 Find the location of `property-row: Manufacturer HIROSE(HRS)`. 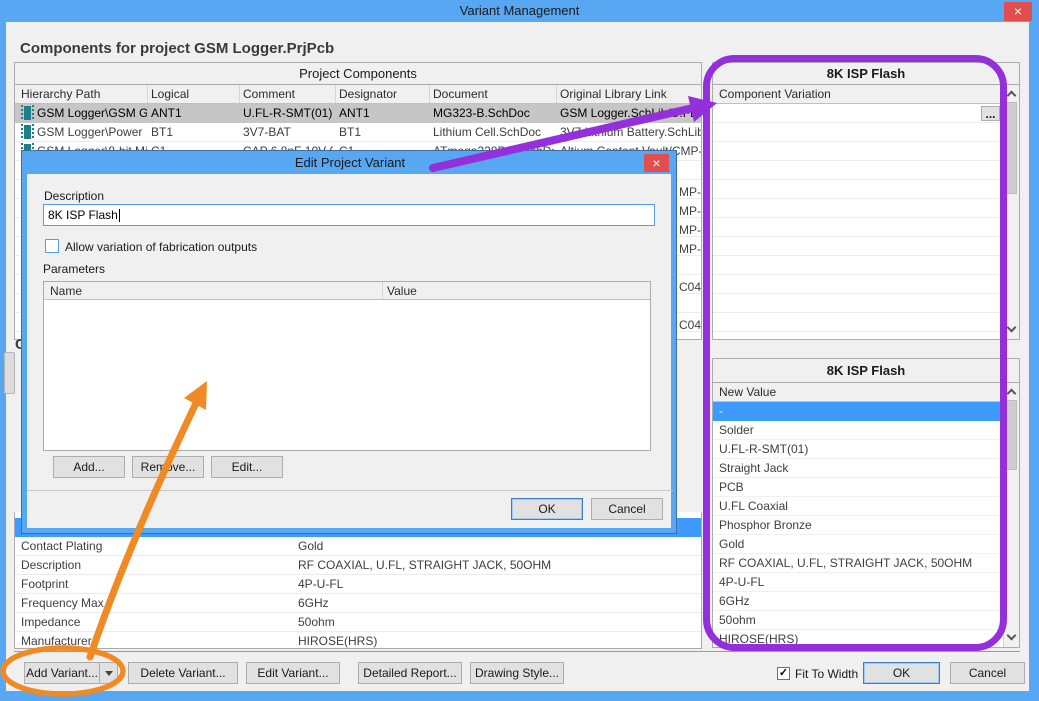

property-row: Manufacturer HIROSE(HRS) is located at coordinates (358, 640).